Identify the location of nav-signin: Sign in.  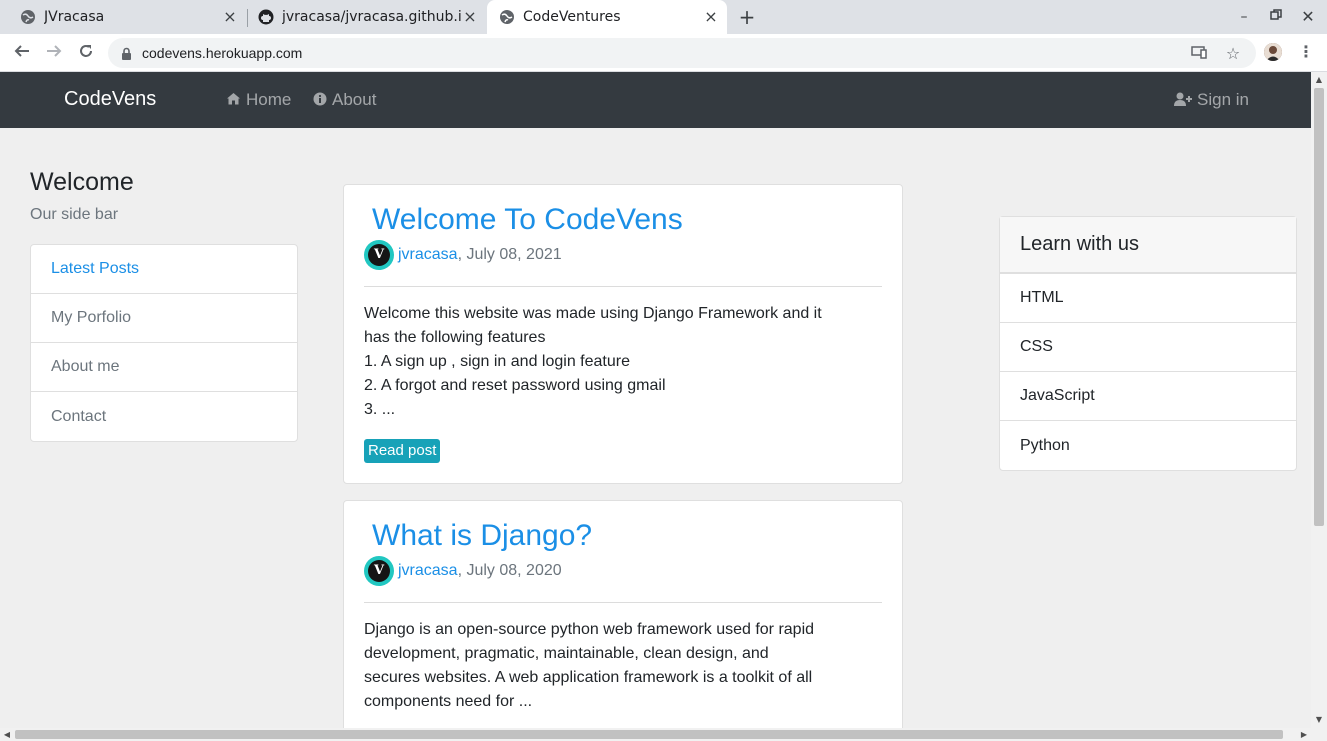
(1211, 100).